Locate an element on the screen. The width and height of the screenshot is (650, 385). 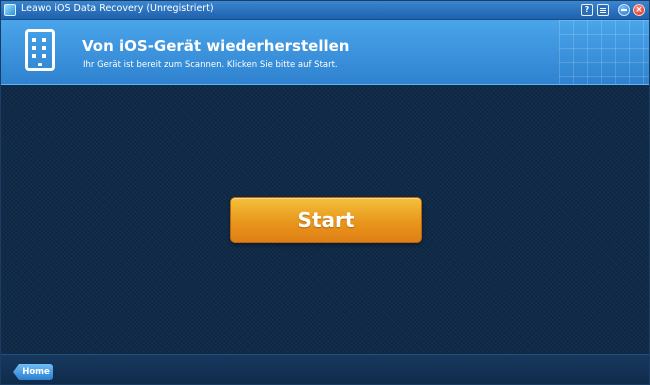
menu-button is located at coordinates (603, 10).